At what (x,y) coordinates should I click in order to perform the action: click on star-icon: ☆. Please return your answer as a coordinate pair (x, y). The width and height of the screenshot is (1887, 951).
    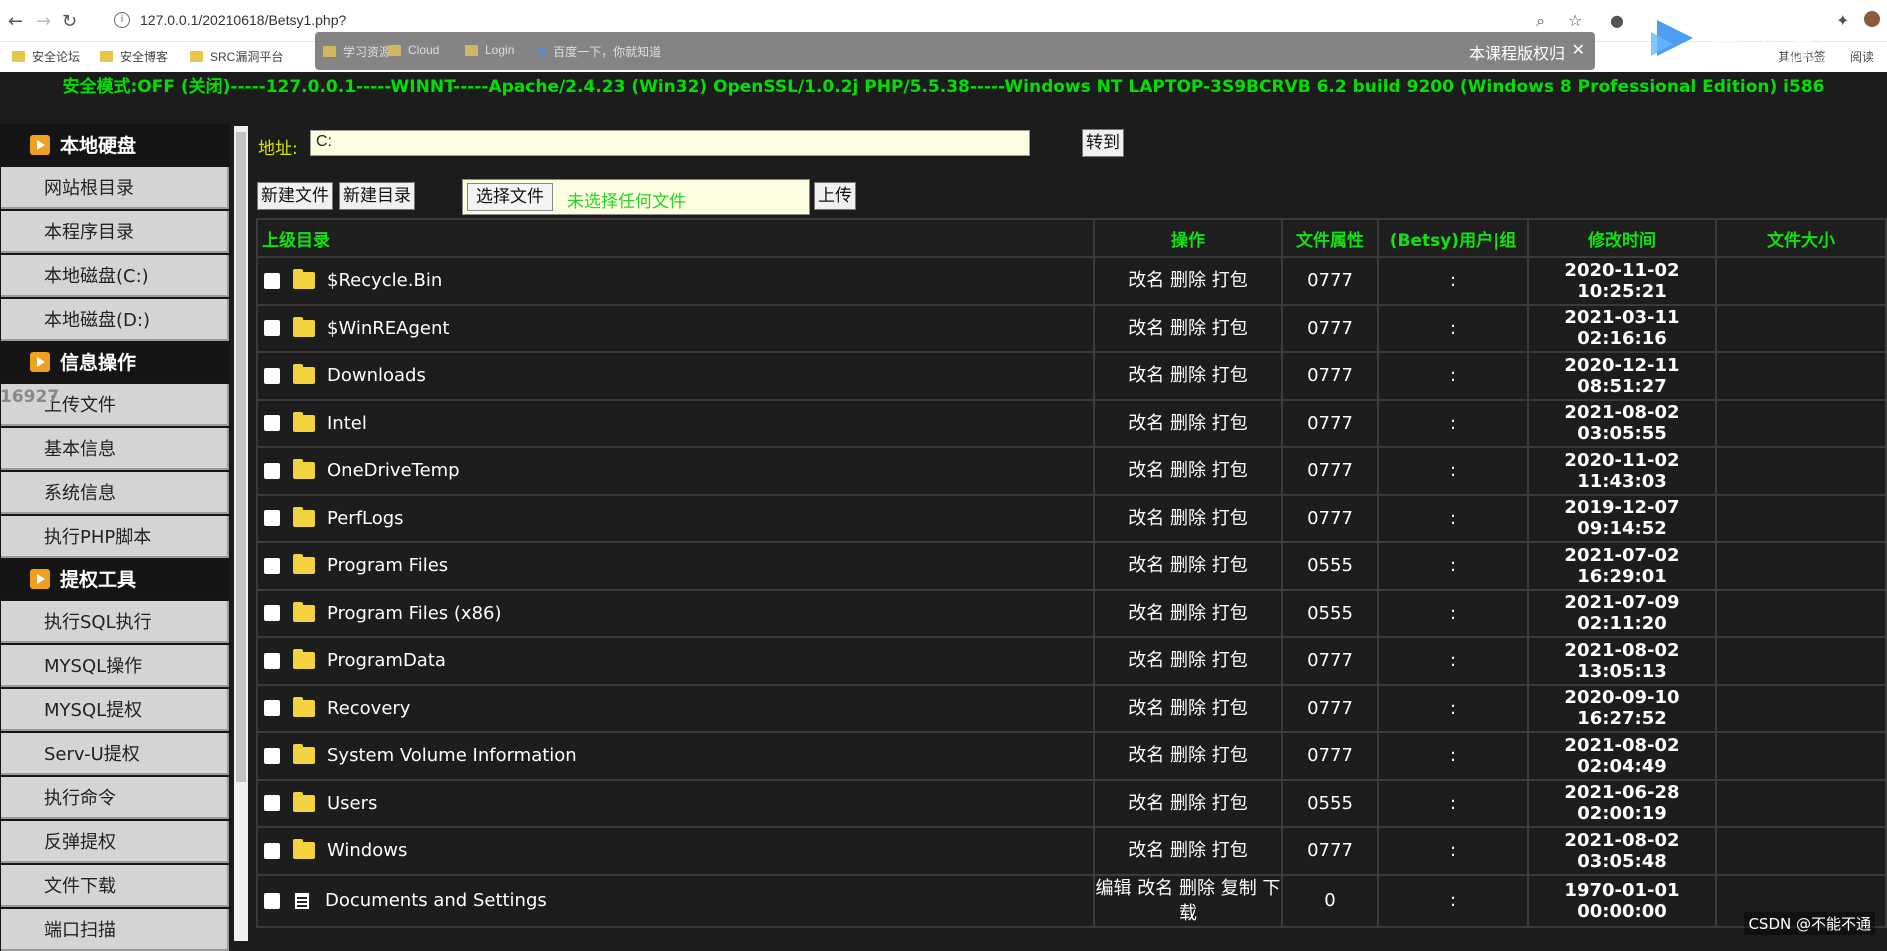
    Looking at the image, I should click on (1575, 20).